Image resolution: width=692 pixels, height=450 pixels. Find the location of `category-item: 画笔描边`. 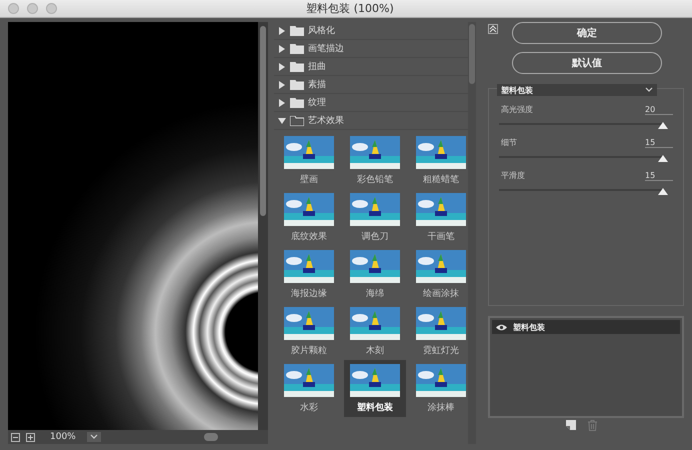

category-item: 画笔描边 is located at coordinates (371, 49).